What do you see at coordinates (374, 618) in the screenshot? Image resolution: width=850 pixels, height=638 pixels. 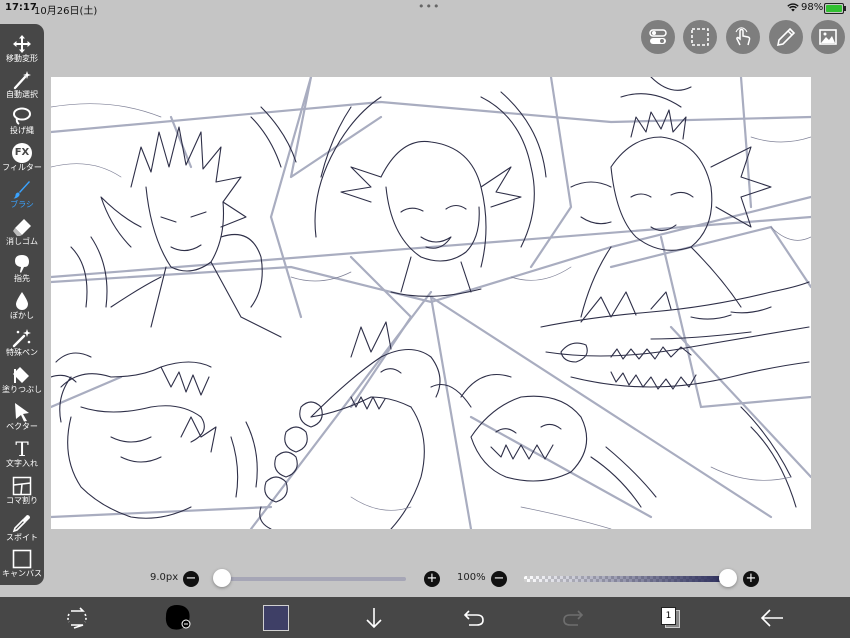 I see `download-arrow-icon` at bounding box center [374, 618].